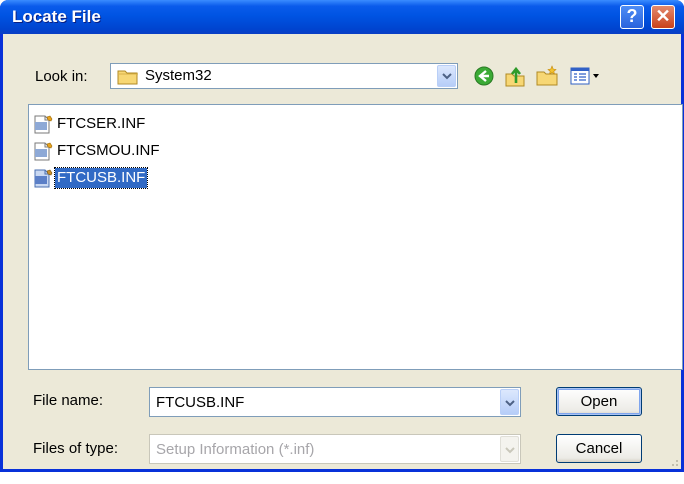  I want to click on close-button: ✕, so click(663, 17).